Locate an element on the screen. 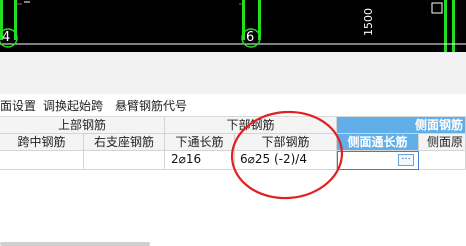 The width and height of the screenshot is (466, 246). col-header-side-original: 侧面原 is located at coordinates (442, 142).